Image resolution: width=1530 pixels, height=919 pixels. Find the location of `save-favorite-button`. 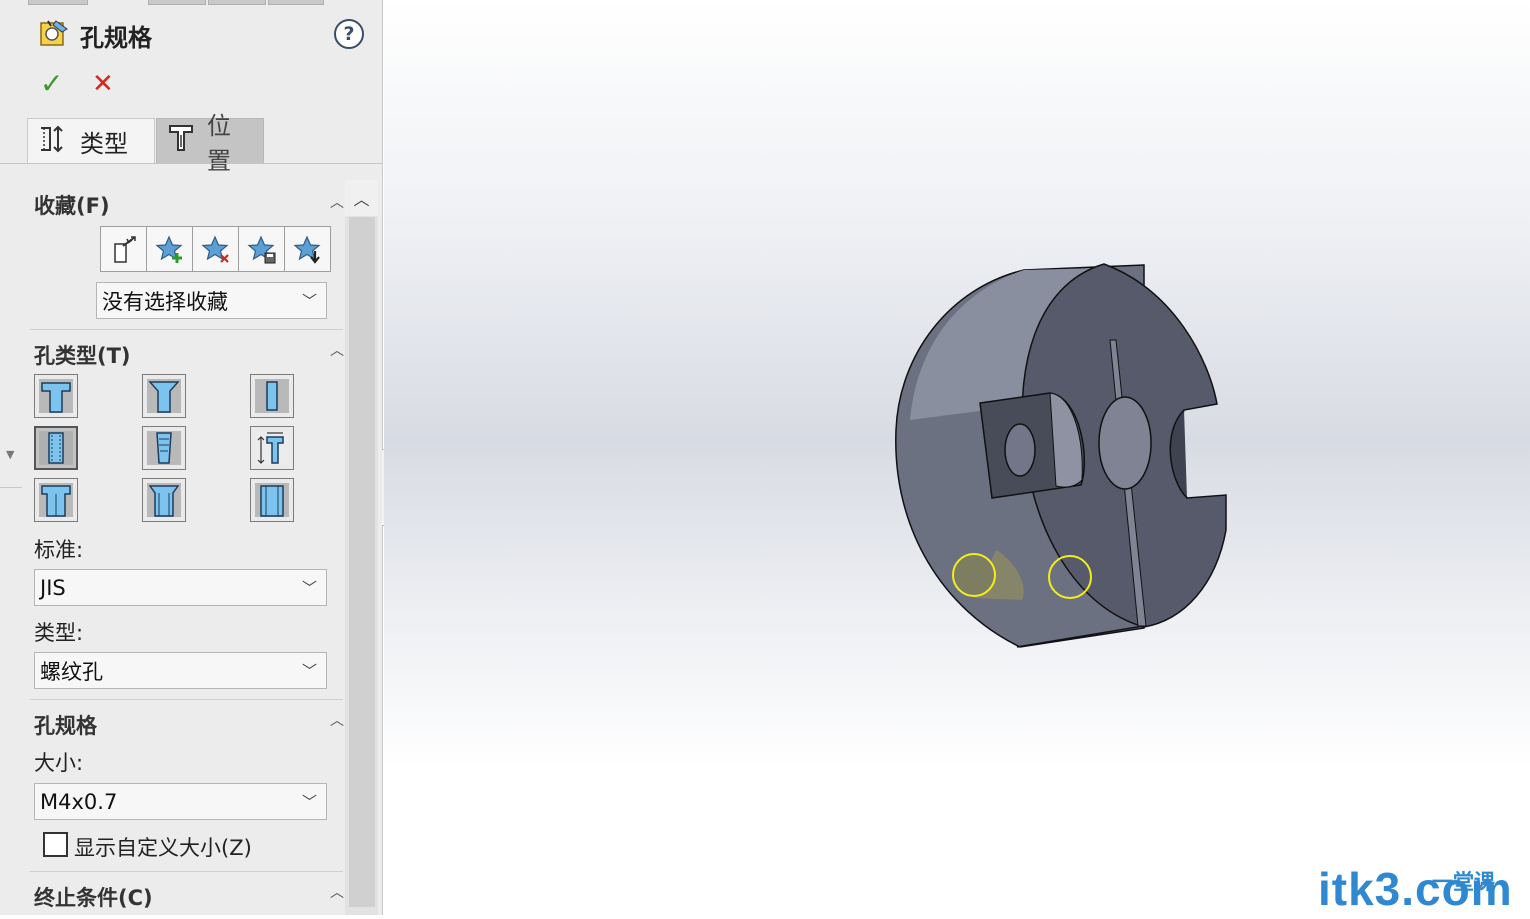

save-favorite-button is located at coordinates (261, 249).